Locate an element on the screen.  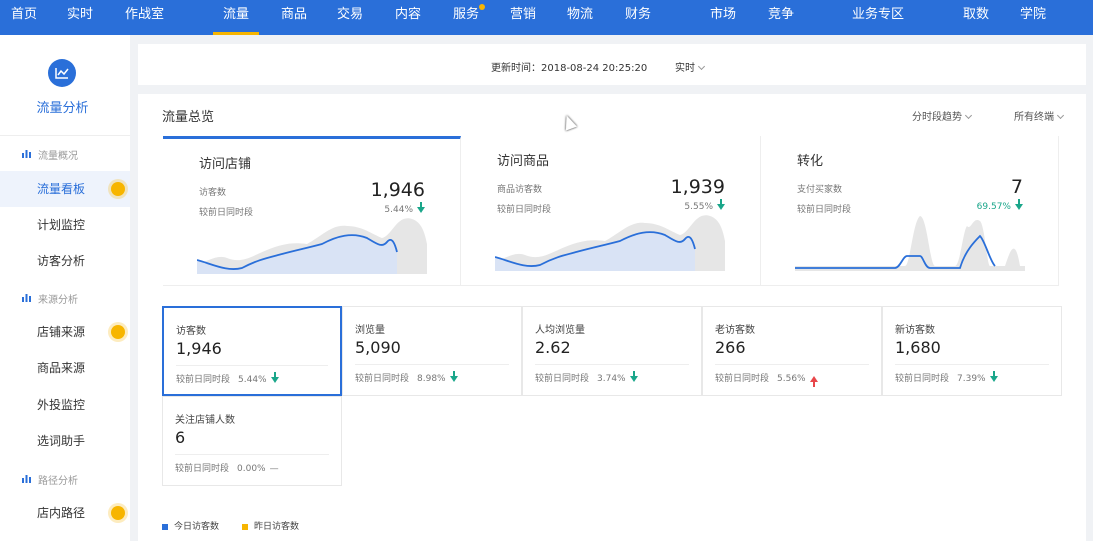
sidebar-item-product-source: 商品来源 is located at coordinates (65, 368).